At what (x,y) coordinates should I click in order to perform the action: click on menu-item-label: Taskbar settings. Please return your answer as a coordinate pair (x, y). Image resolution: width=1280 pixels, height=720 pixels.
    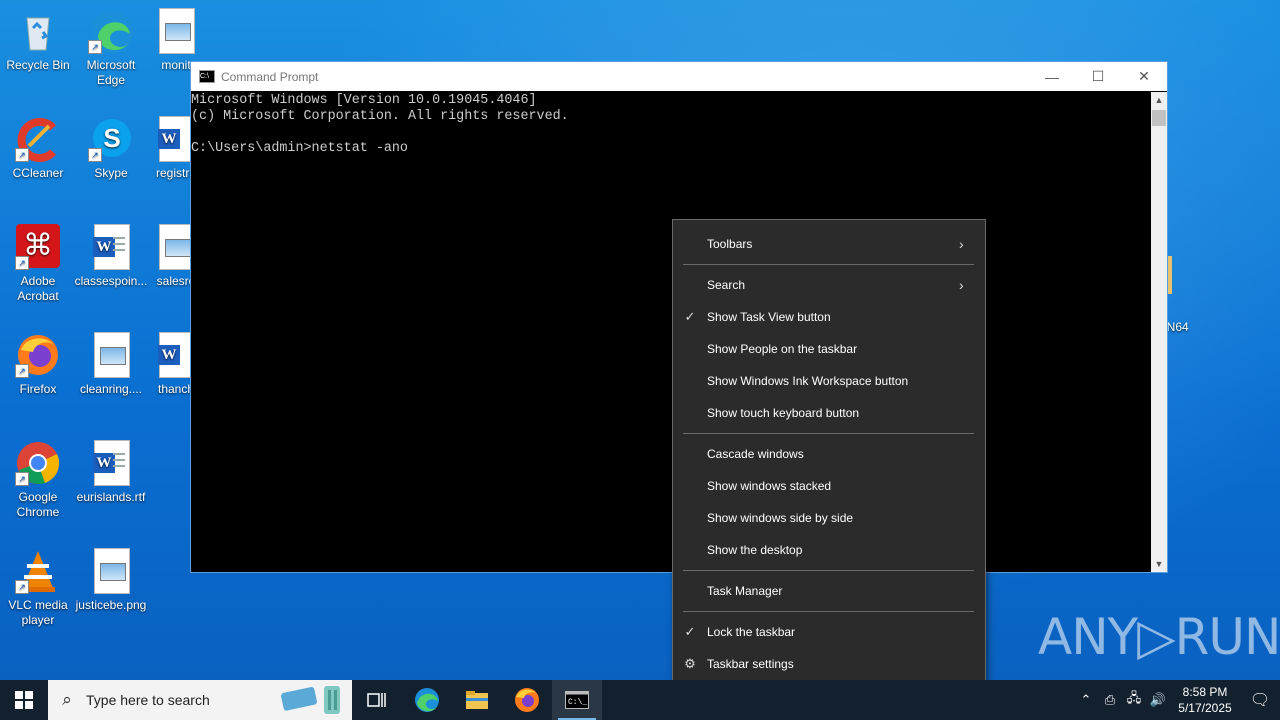
    Looking at the image, I should click on (750, 664).